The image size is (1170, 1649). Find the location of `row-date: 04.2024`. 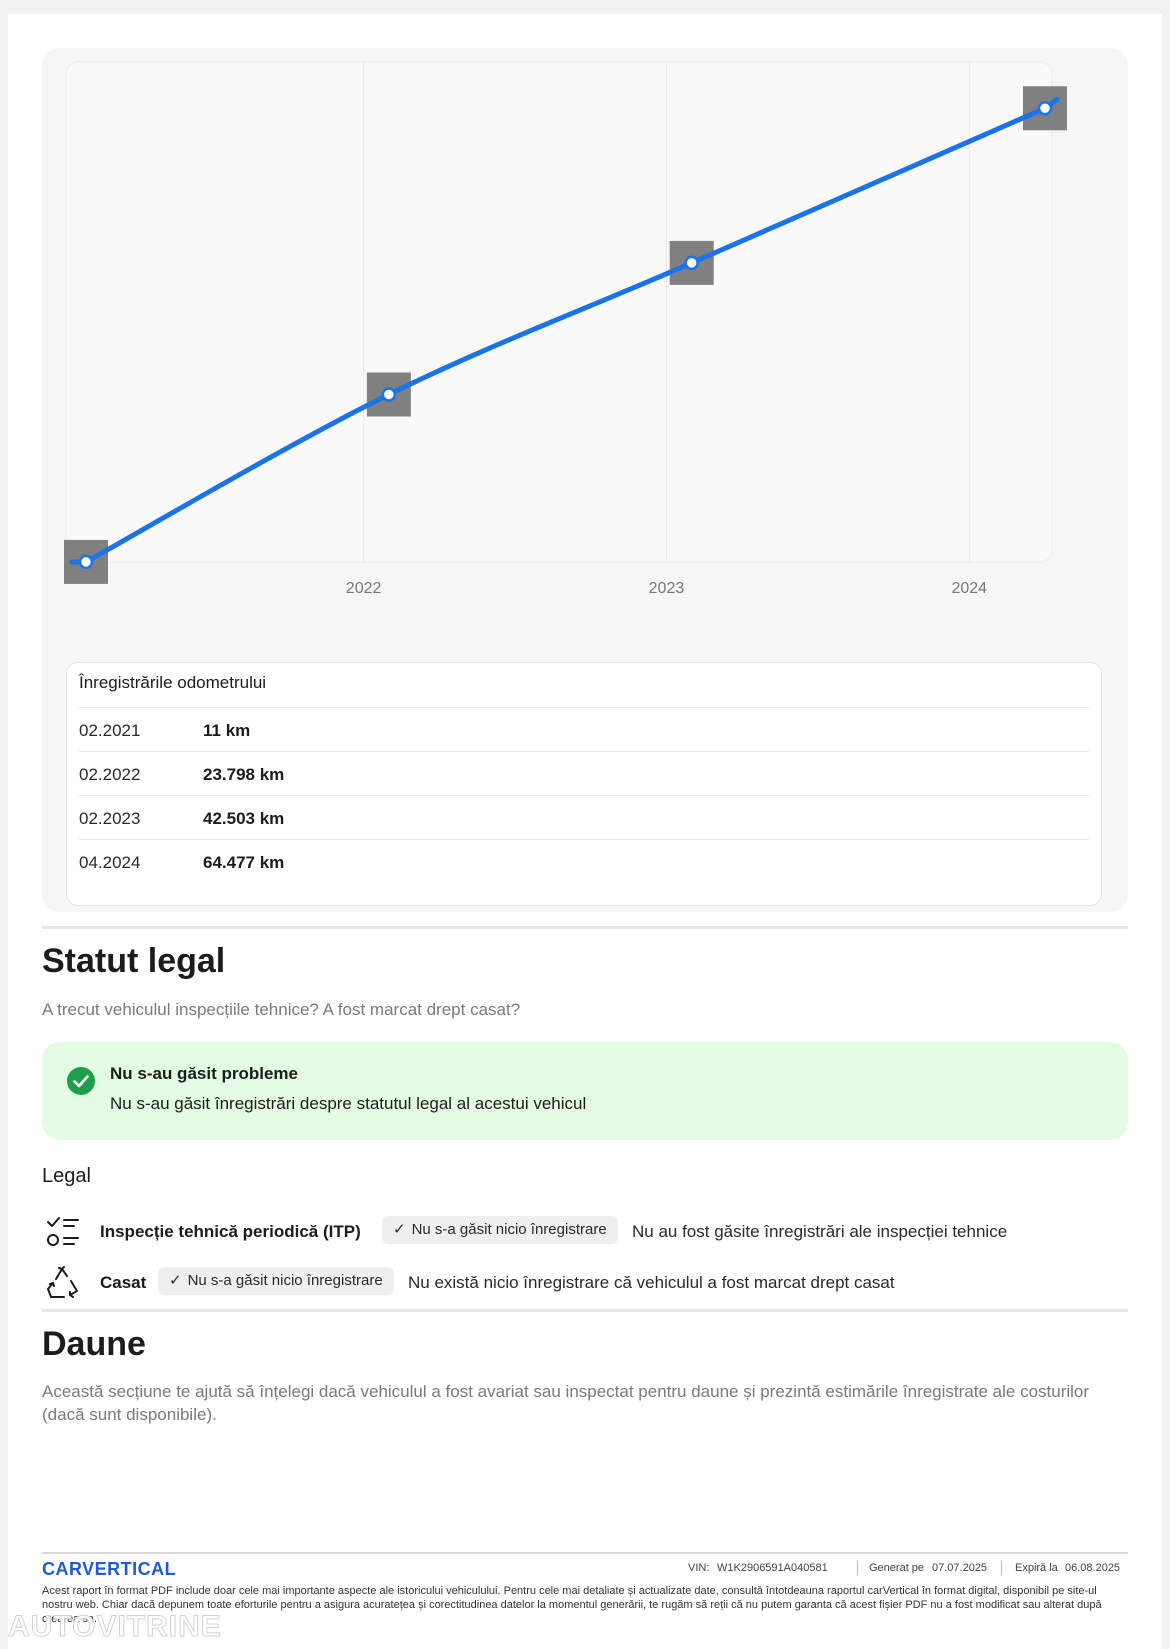

row-date: 04.2024 is located at coordinates (110, 862).